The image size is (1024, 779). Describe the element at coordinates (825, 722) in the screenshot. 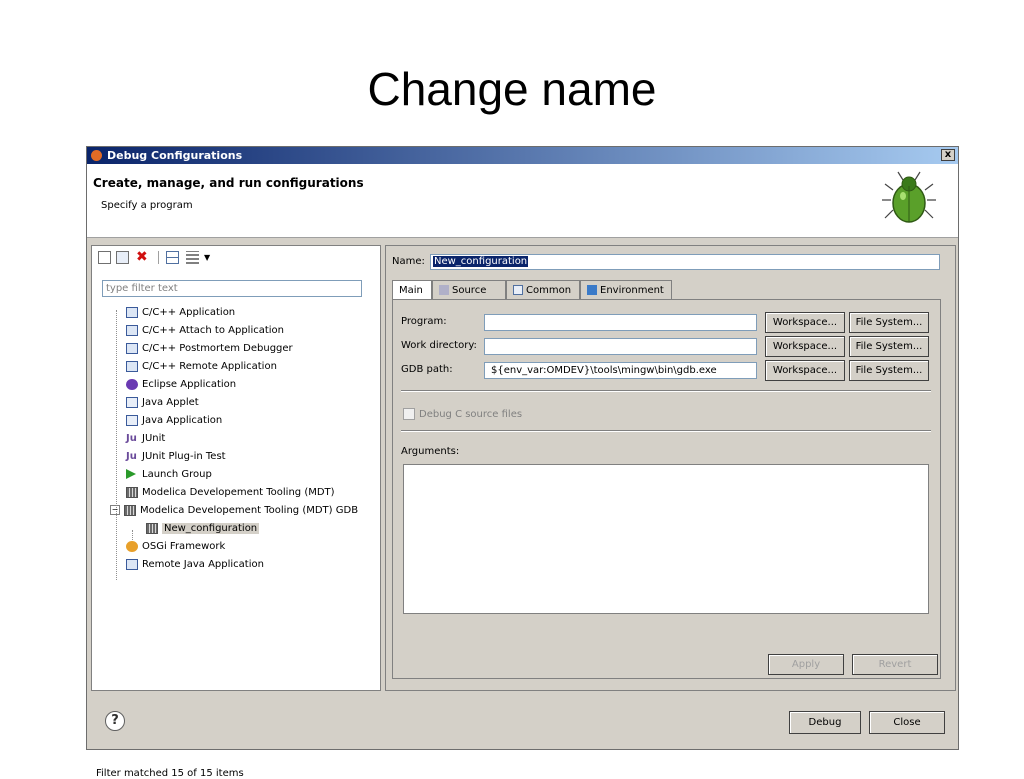

I see `debug-button: Debug` at that location.